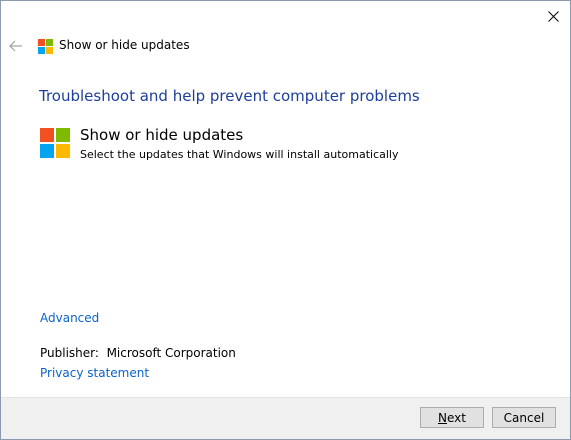  I want to click on publisher-info: Publisher: Microsoft Corporation, so click(138, 353).